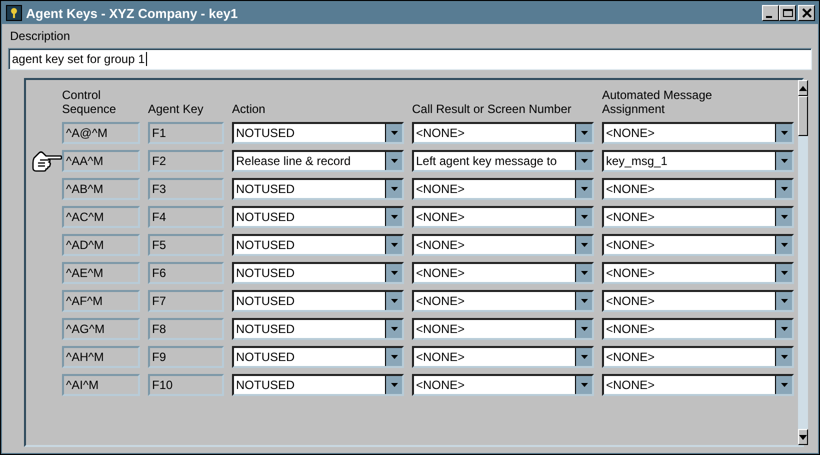  Describe the element at coordinates (318, 161) in the screenshot. I see `action-dropdown: Release line & record` at that location.